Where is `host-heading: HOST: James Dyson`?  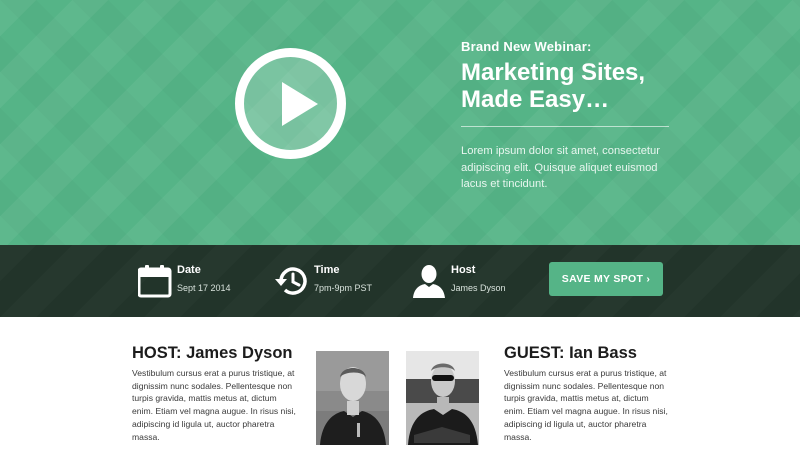
host-heading: HOST: James Dyson is located at coordinates (212, 353).